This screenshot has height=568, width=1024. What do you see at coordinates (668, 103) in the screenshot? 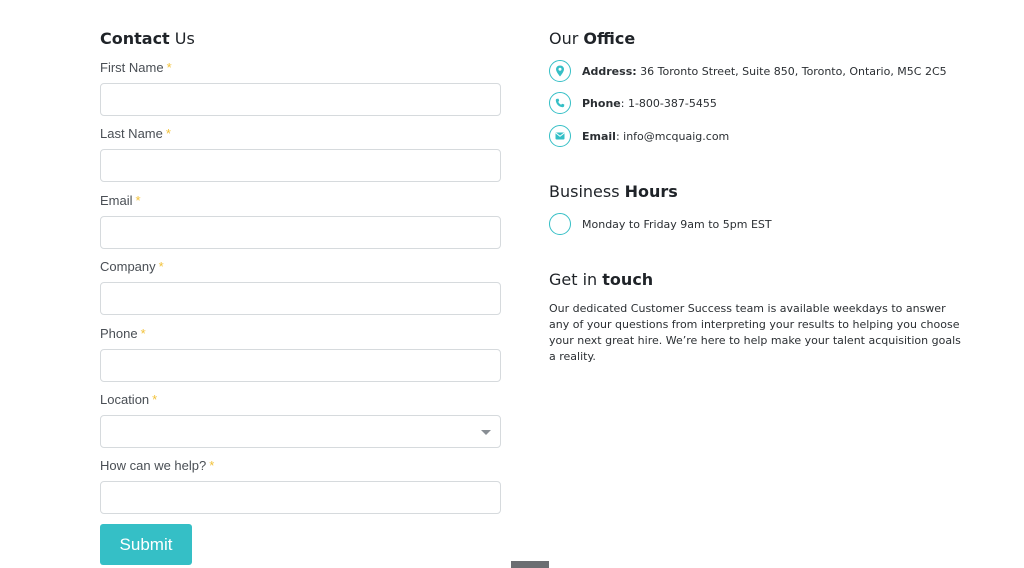
I see `phone-value: : 1-800-387-5455` at bounding box center [668, 103].